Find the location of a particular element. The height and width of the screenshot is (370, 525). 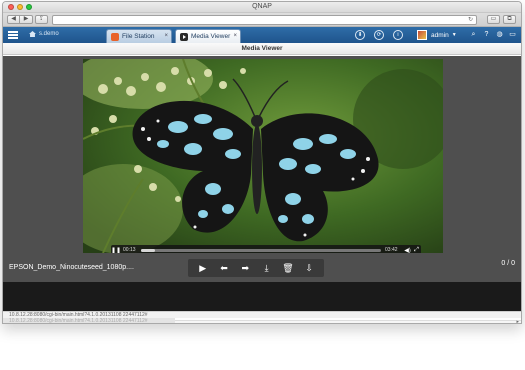

toolbar-right-icons: ⌕ ? ◍ ▭ is located at coordinates (493, 34).